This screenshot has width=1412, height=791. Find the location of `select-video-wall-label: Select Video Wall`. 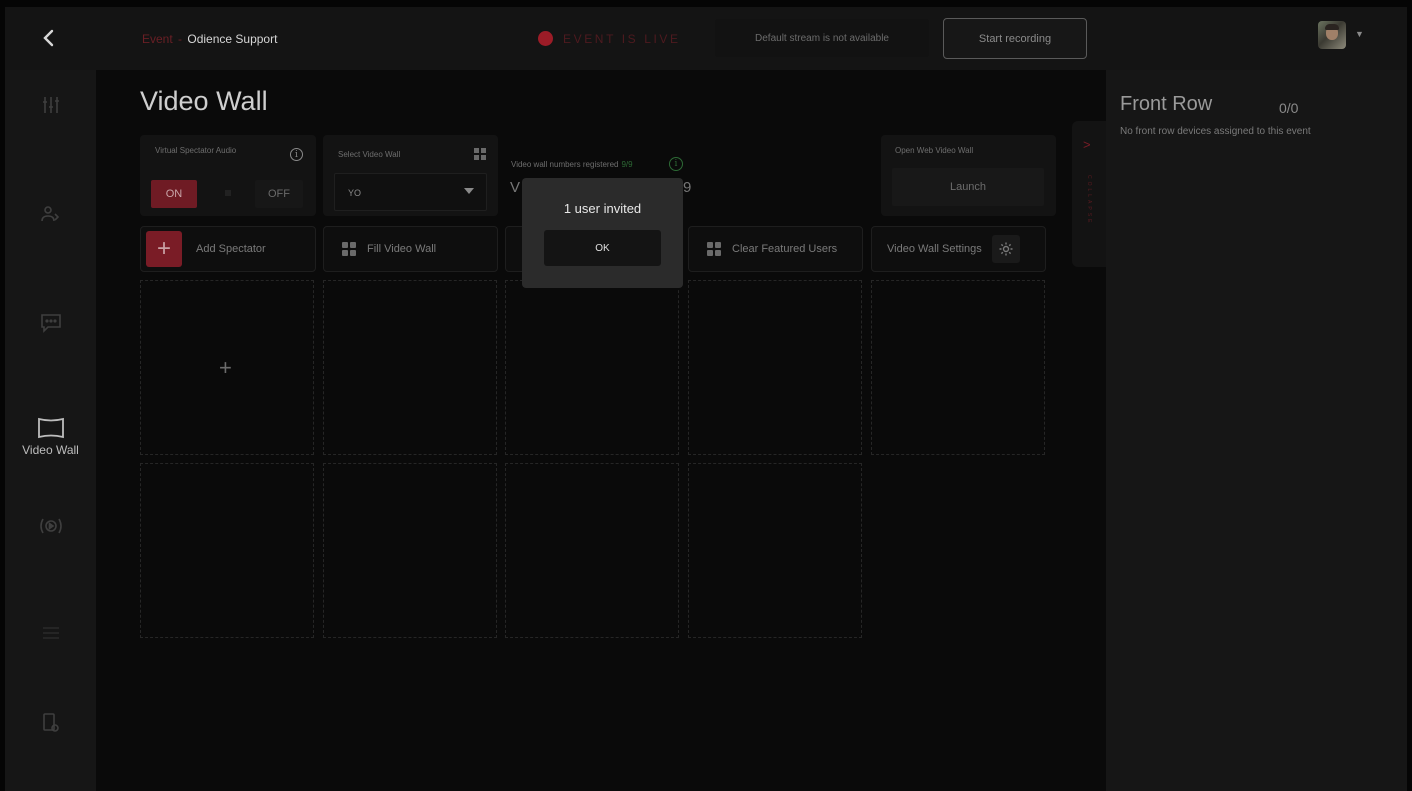

select-video-wall-label: Select Video Wall is located at coordinates (369, 154).